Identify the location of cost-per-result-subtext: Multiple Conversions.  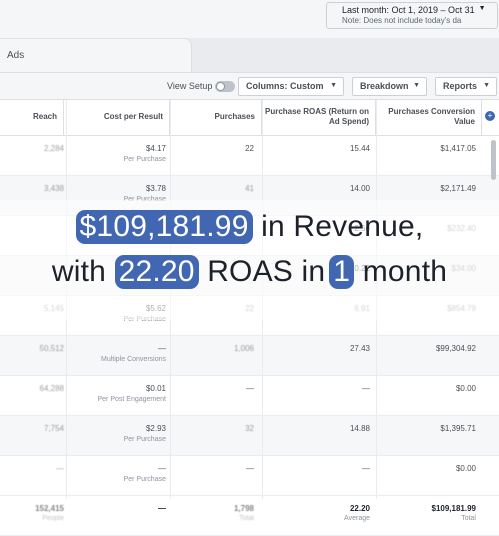
(133, 359).